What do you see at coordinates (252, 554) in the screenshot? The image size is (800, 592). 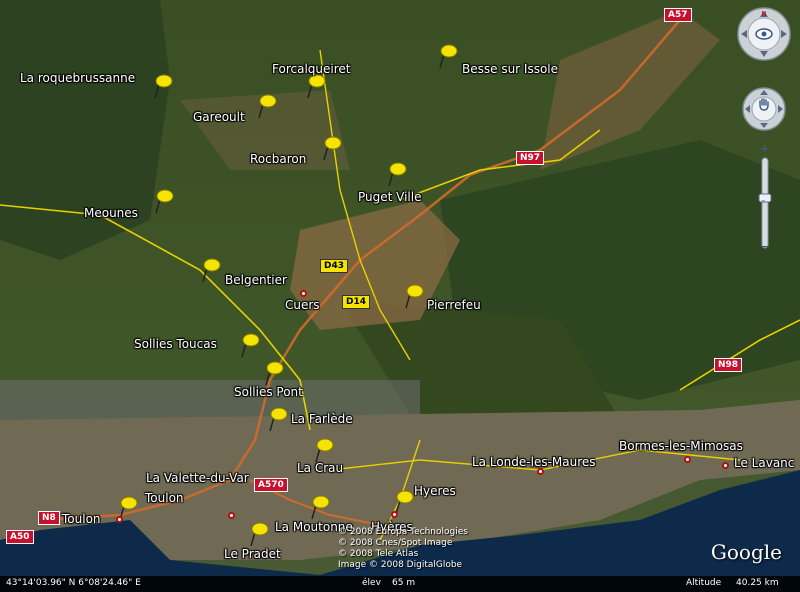 I see `place-label: Le Pradet` at bounding box center [252, 554].